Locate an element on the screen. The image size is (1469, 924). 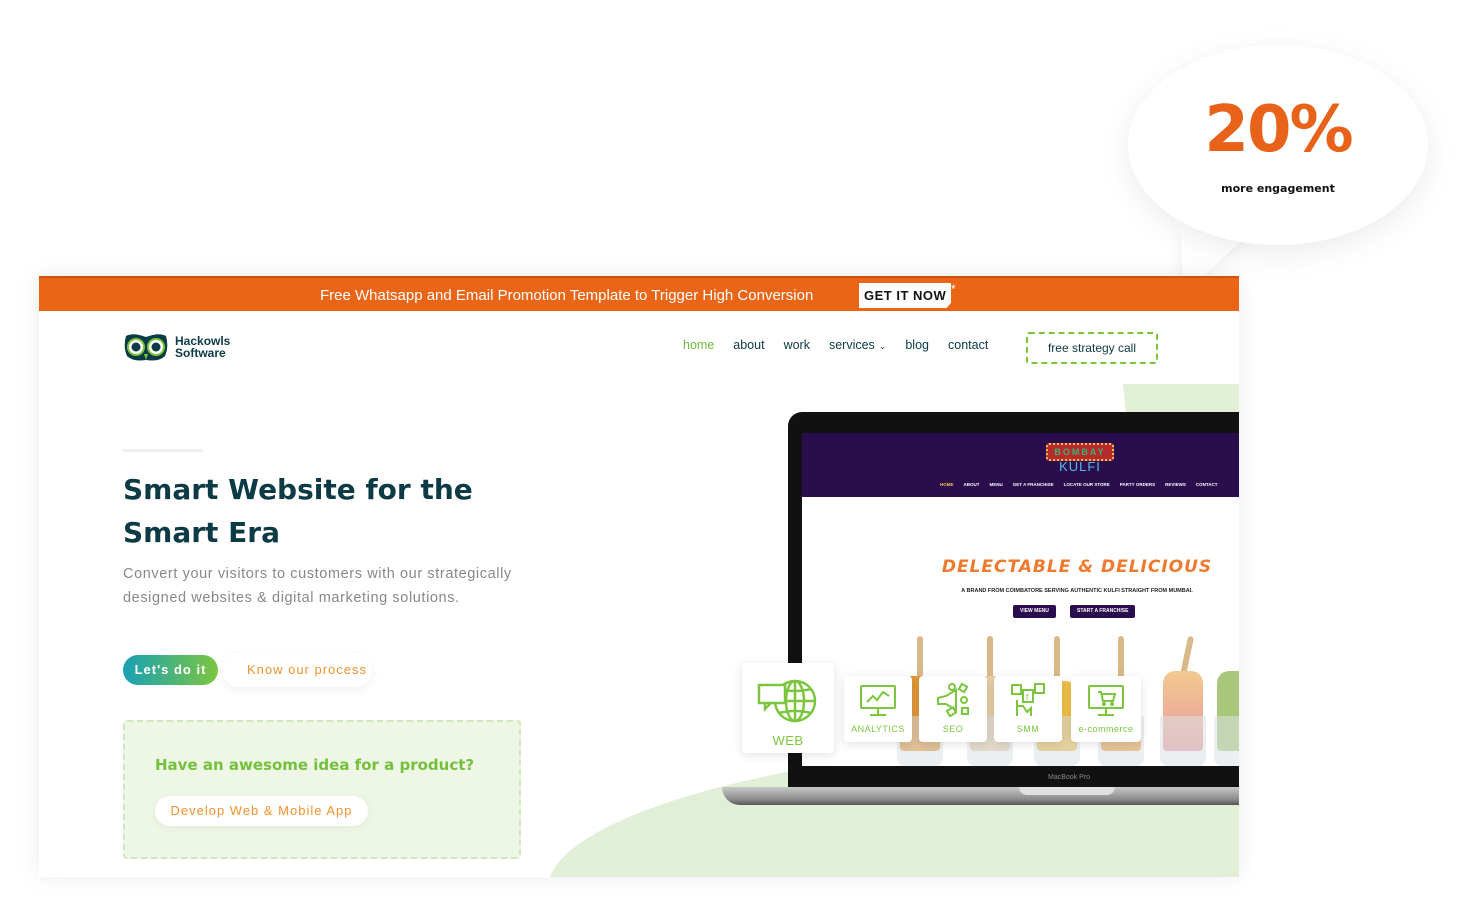
promo-asterisk: * is located at coordinates (953, 289).